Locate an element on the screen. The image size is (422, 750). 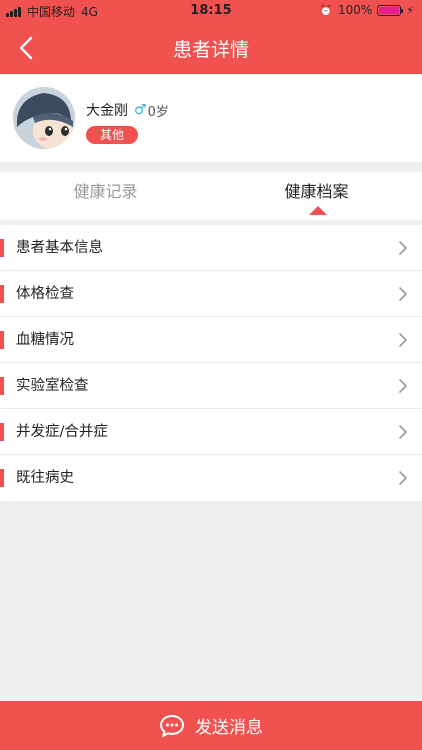
patient-age-value: 0岁 is located at coordinates (158, 112).